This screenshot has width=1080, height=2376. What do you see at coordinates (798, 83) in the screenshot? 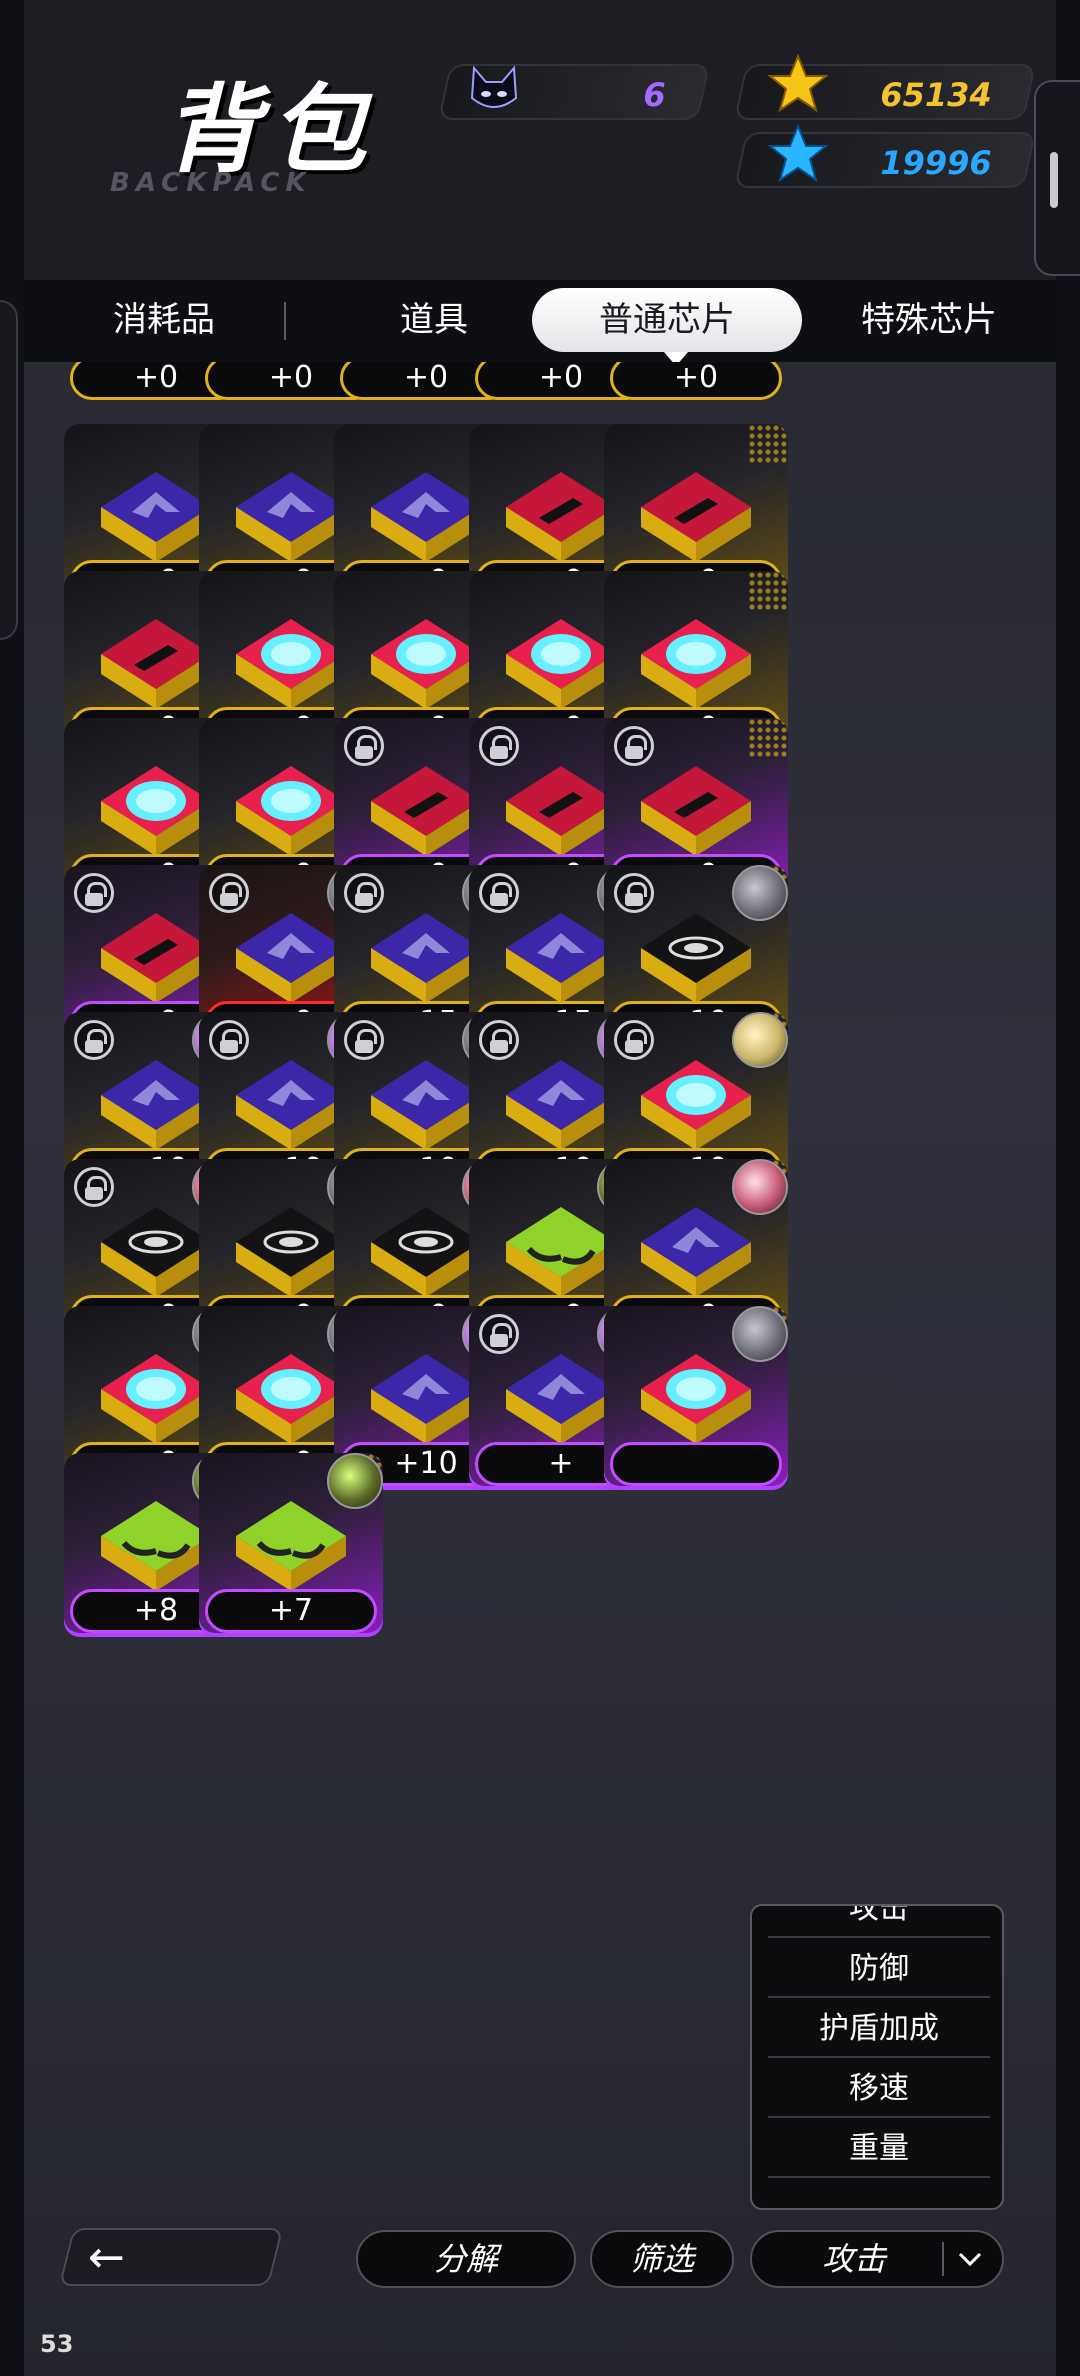
I see `gold-star-icon` at bounding box center [798, 83].